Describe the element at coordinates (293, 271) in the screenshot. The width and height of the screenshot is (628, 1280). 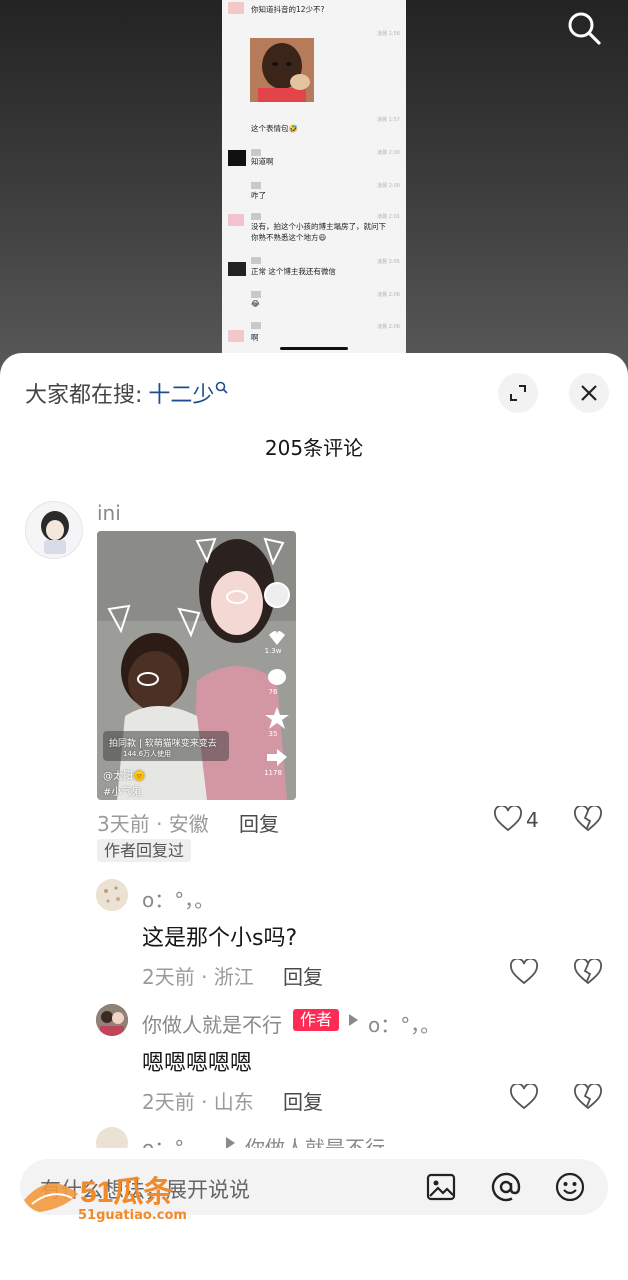
I see `chat-message: 正常 这个博主我还有微信` at that location.